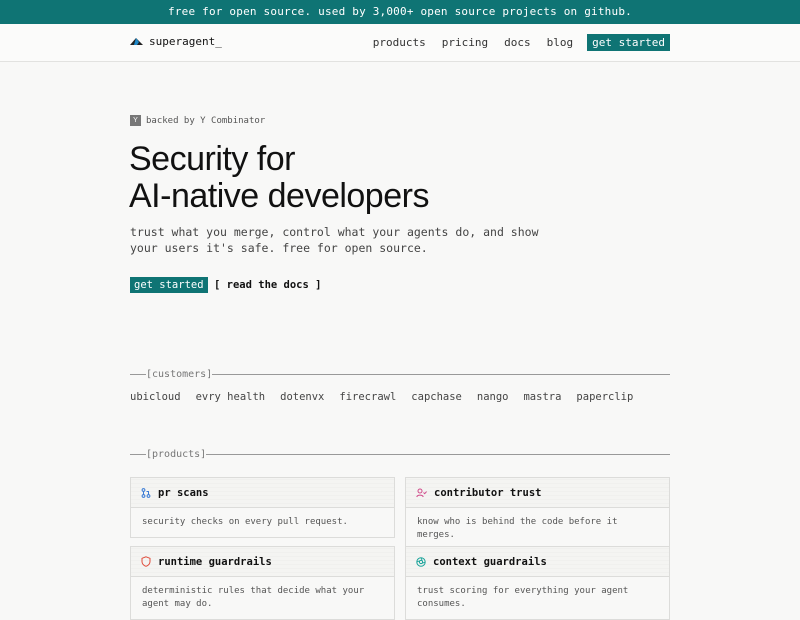  I want to click on customer-item: ubicloud, so click(155, 397).